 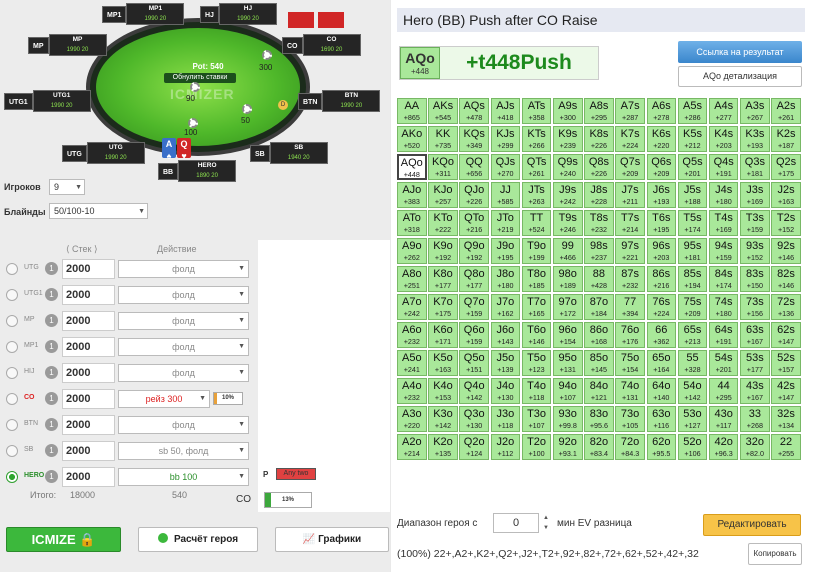 What do you see at coordinates (505, 391) in the screenshot?
I see `hand-cell: J4o +130` at bounding box center [505, 391].